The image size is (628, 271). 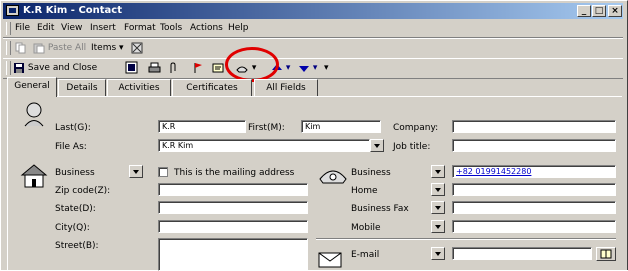 What do you see at coordinates (12, 10) in the screenshot?
I see `contact-app-icon` at bounding box center [12, 10].